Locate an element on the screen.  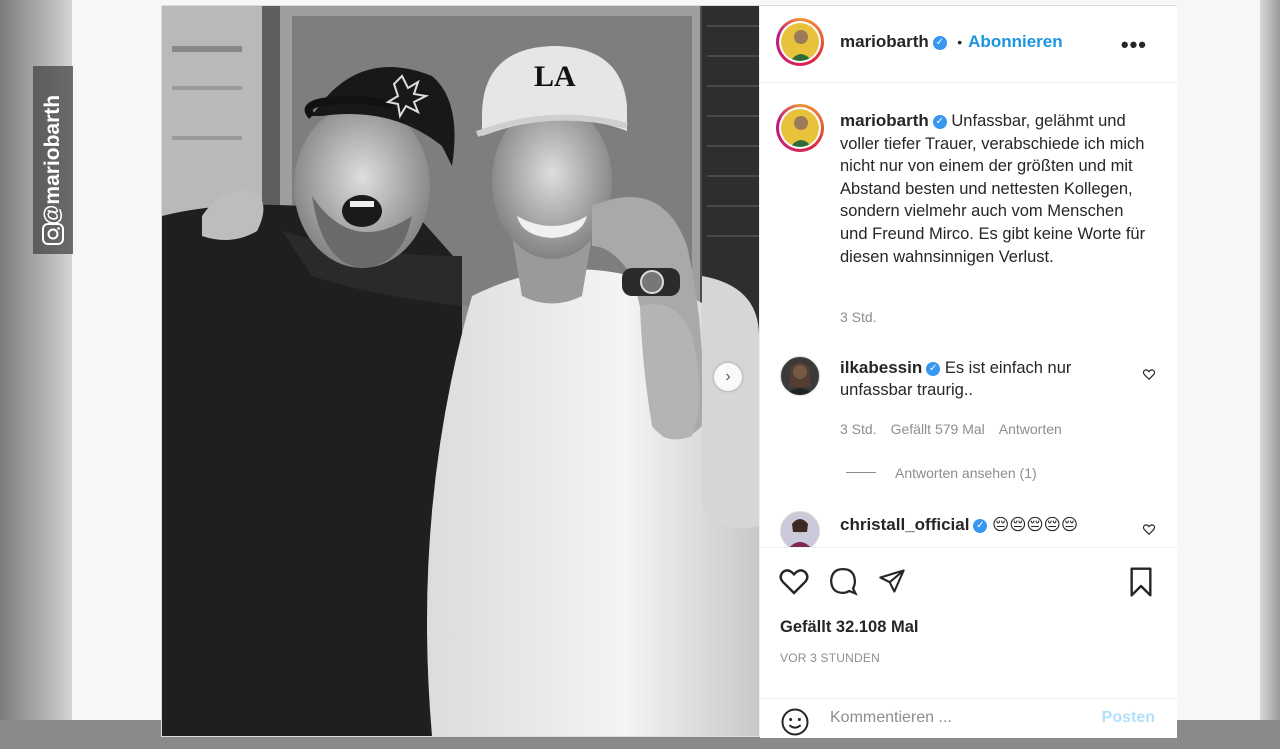
like-heart-icon is located at coordinates (794, 581).